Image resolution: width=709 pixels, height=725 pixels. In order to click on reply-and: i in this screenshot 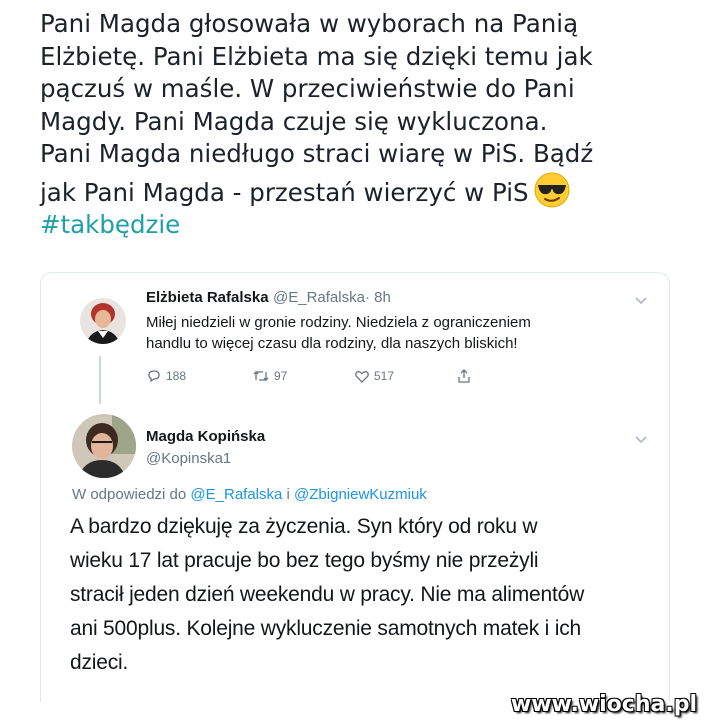, I will do `click(288, 494)`.